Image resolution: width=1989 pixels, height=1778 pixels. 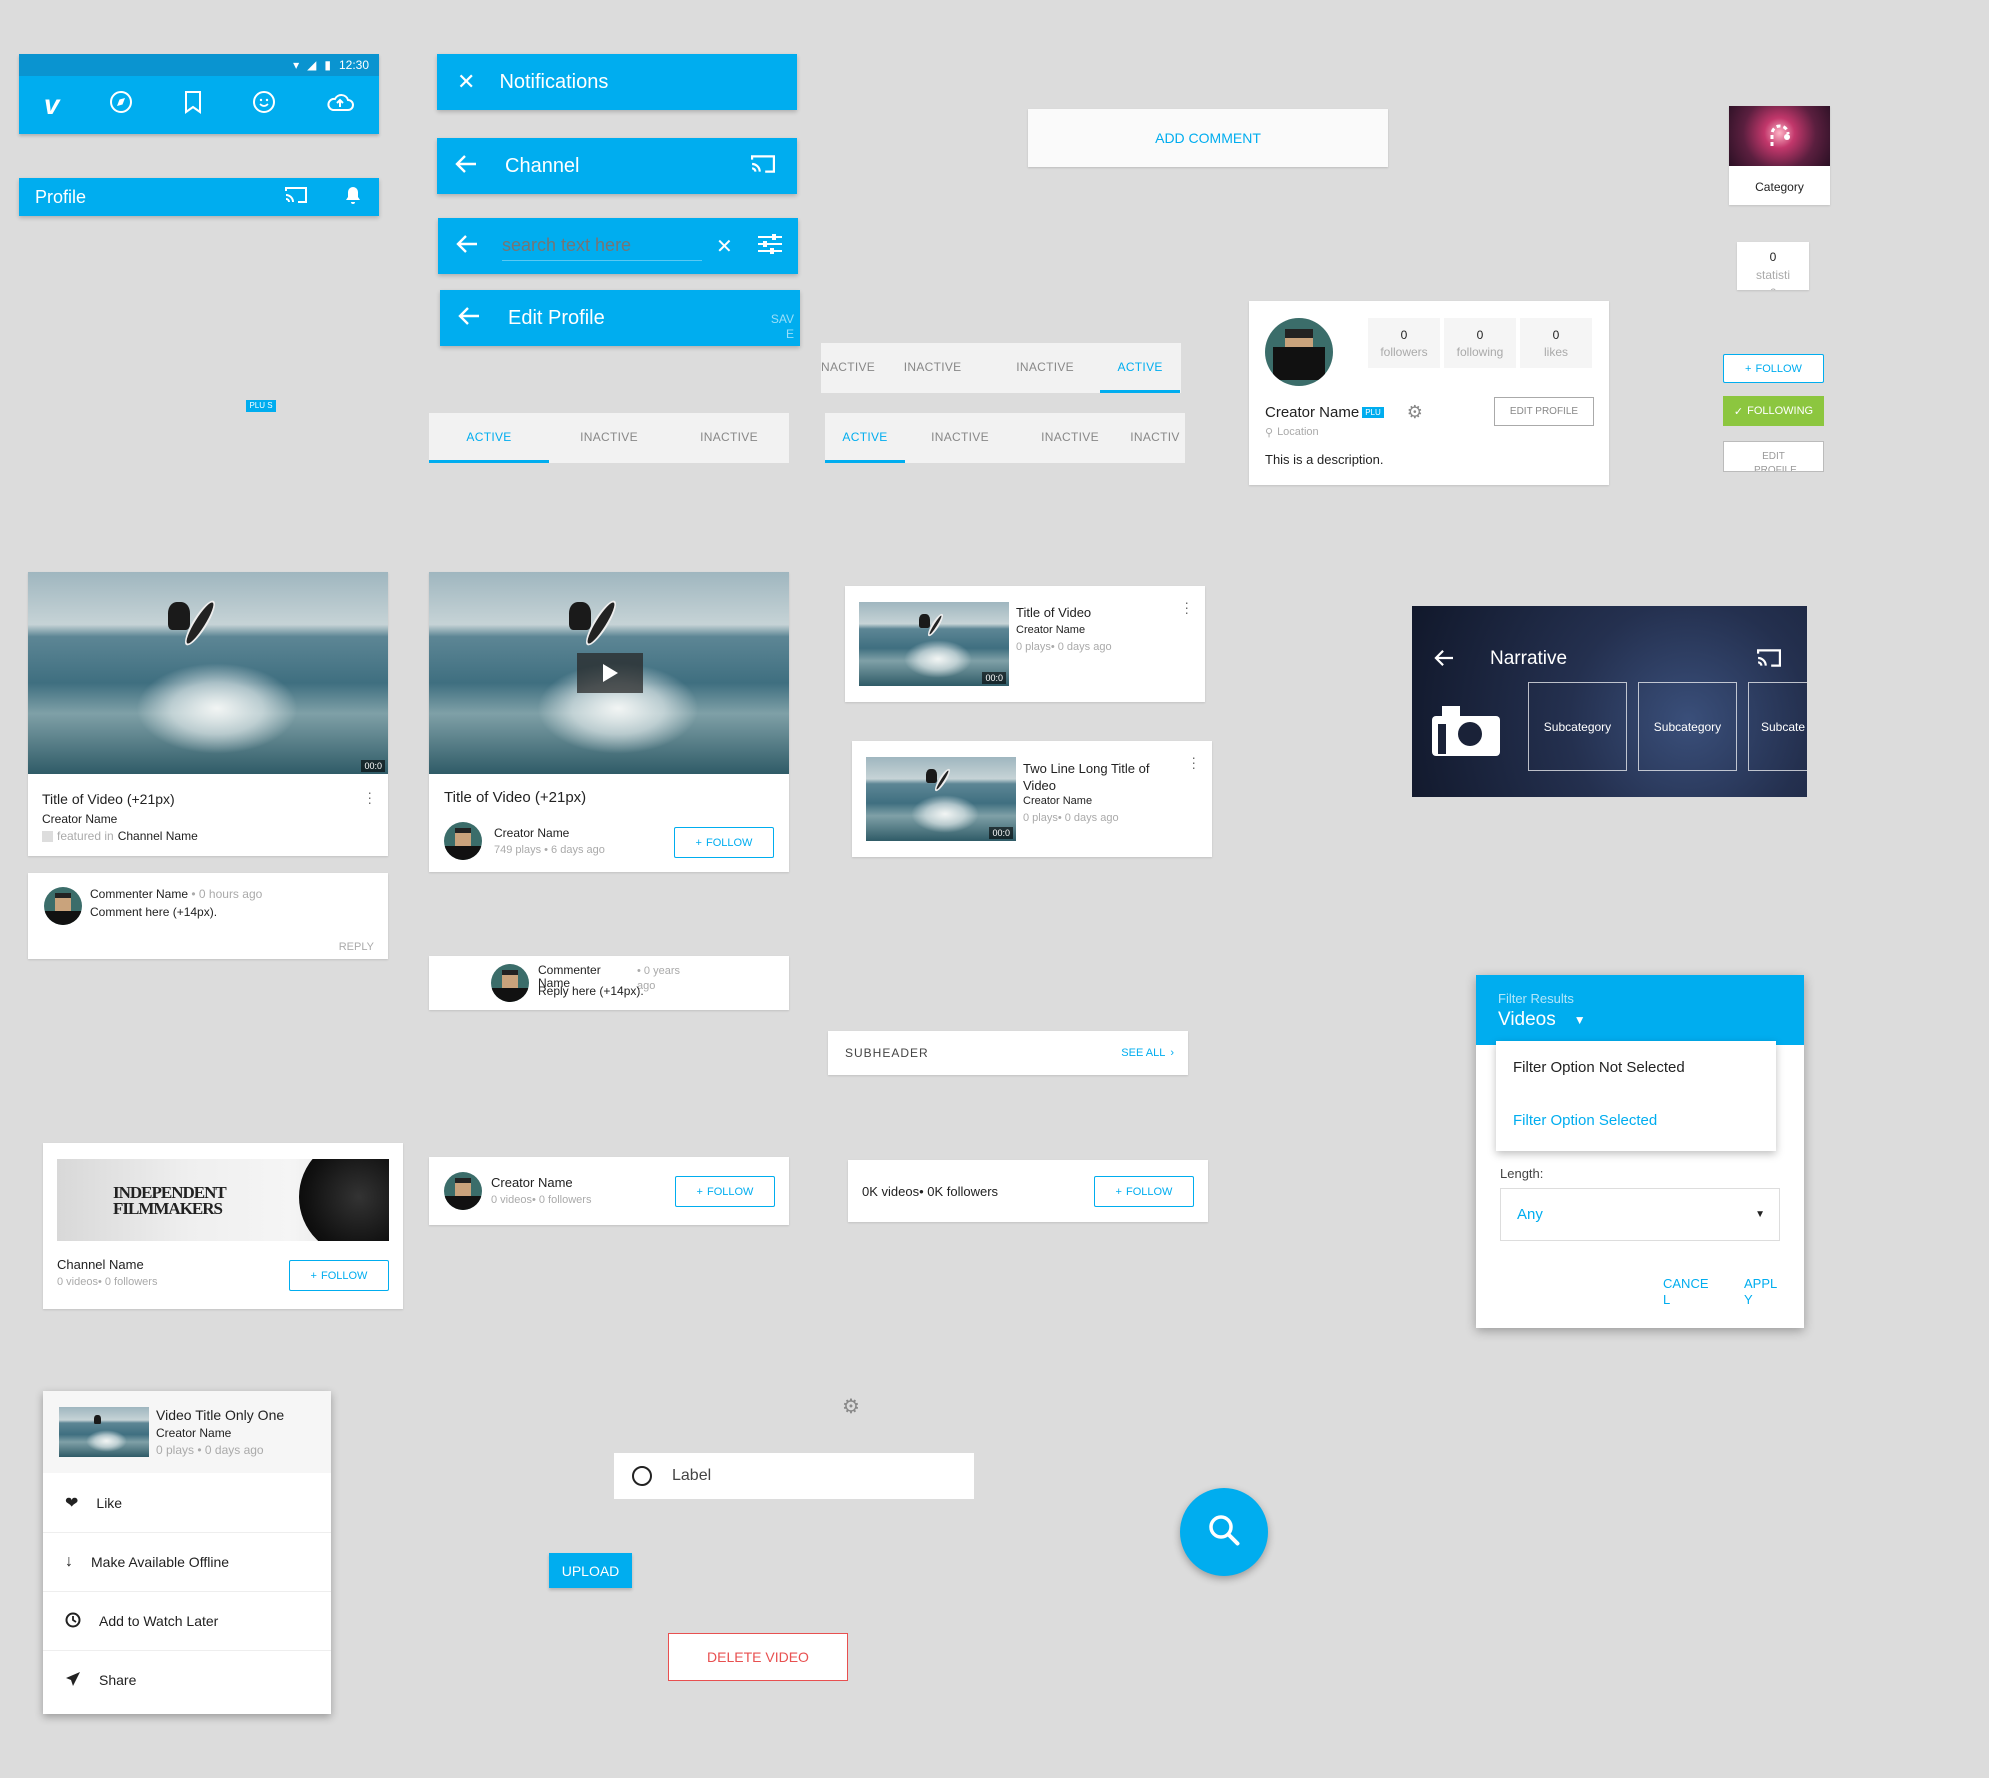 I want to click on like-menu-item: ❤ Like, so click(x=187, y=1502).